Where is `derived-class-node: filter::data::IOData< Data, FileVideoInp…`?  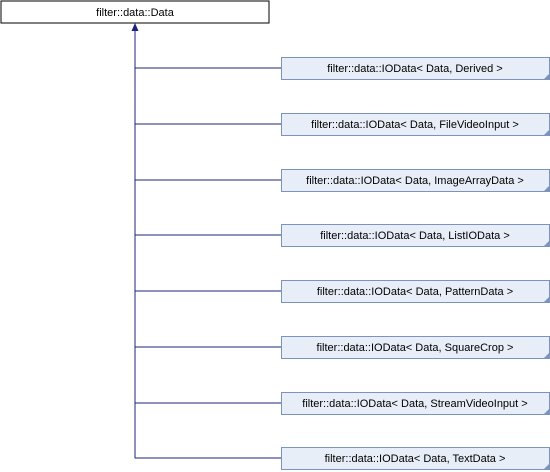 derived-class-node: filter::data::IOData< Data, FileVideoInp… is located at coordinates (415, 124).